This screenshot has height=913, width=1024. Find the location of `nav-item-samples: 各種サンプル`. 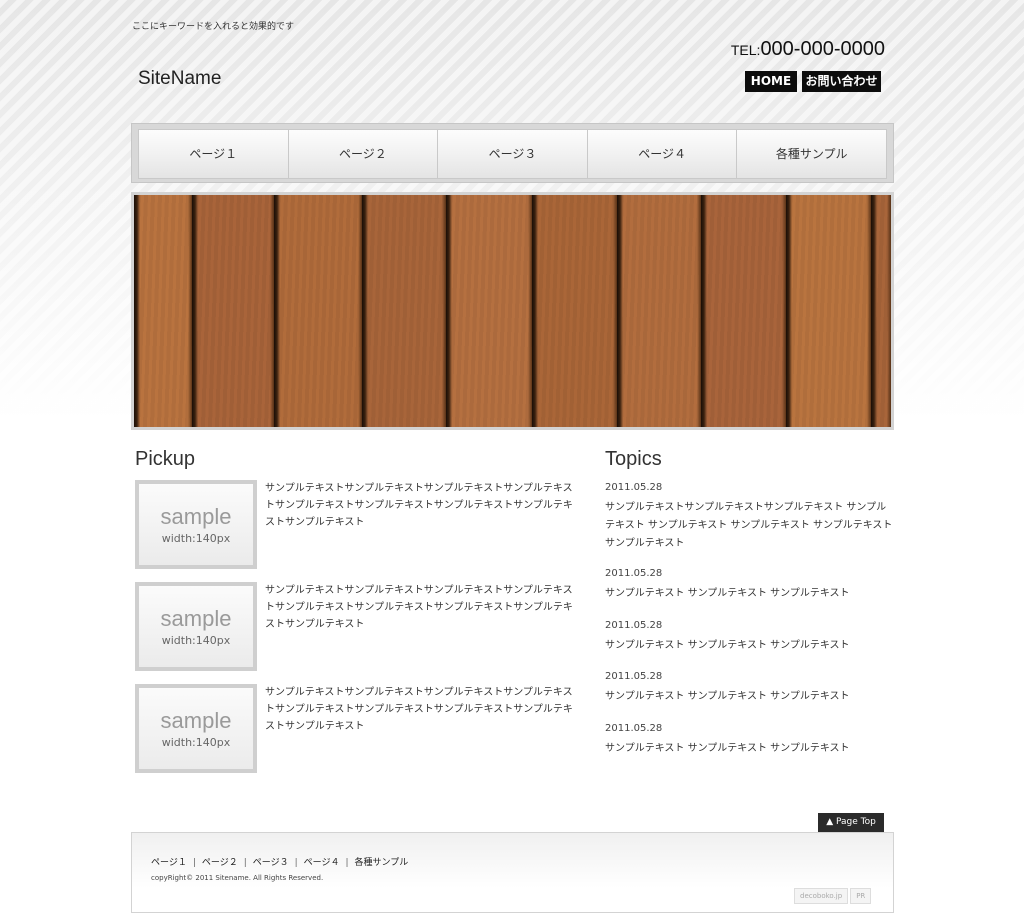

nav-item-samples: 各種サンプル is located at coordinates (811, 154).